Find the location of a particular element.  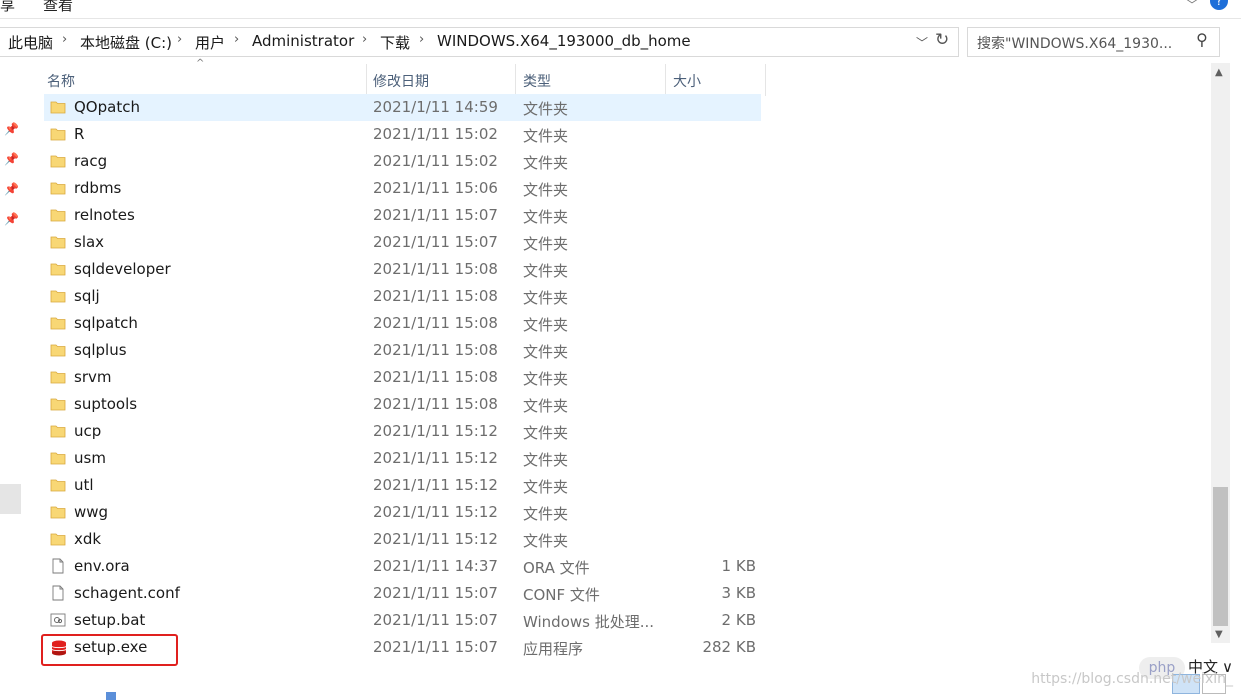

file-row: slax 2021/1/11 15:07 文件夹 is located at coordinates (402, 242).